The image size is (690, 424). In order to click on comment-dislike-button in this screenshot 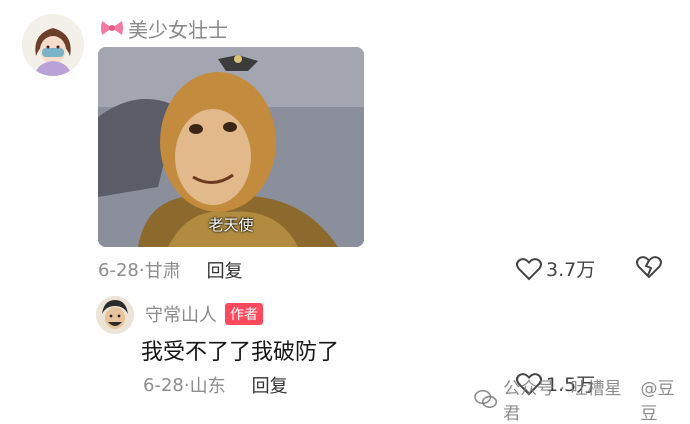, I will do `click(649, 269)`.